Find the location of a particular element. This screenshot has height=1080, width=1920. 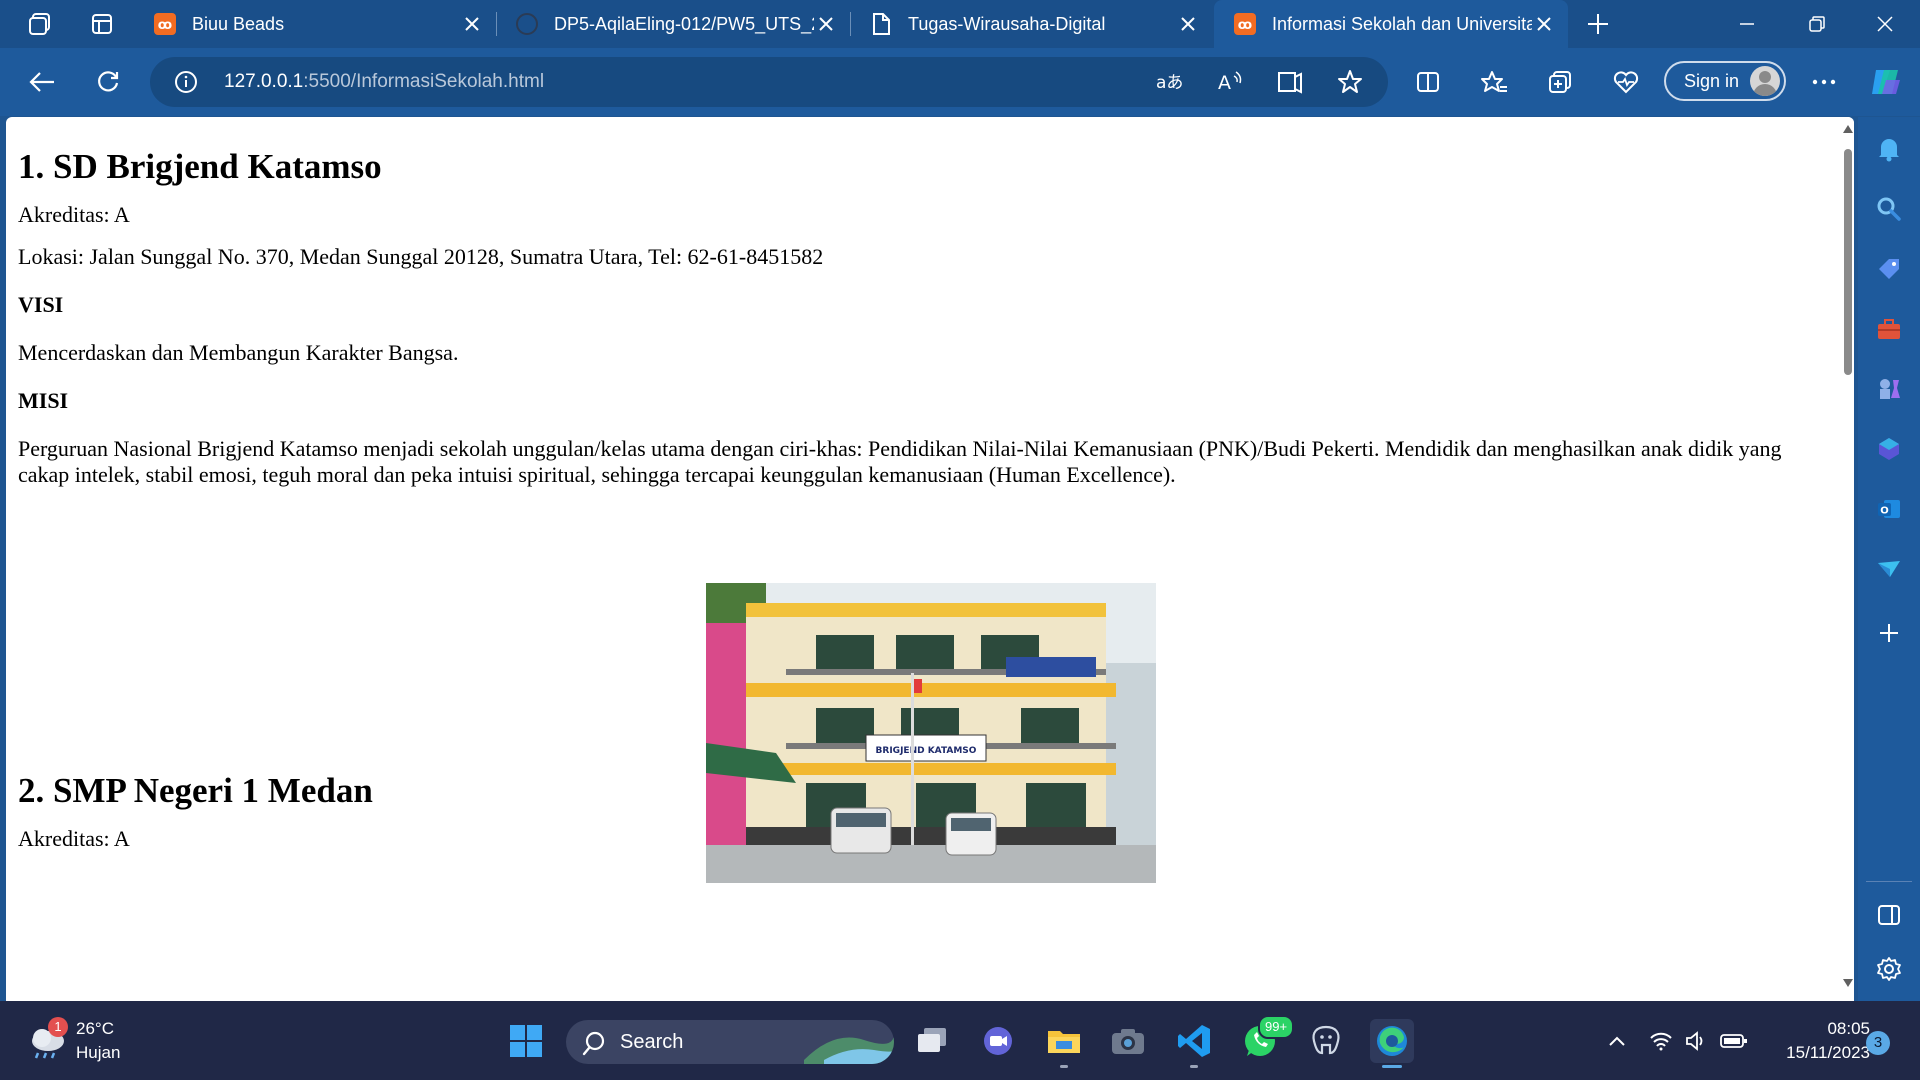

teams-chat-icon is located at coordinates (998, 1041).